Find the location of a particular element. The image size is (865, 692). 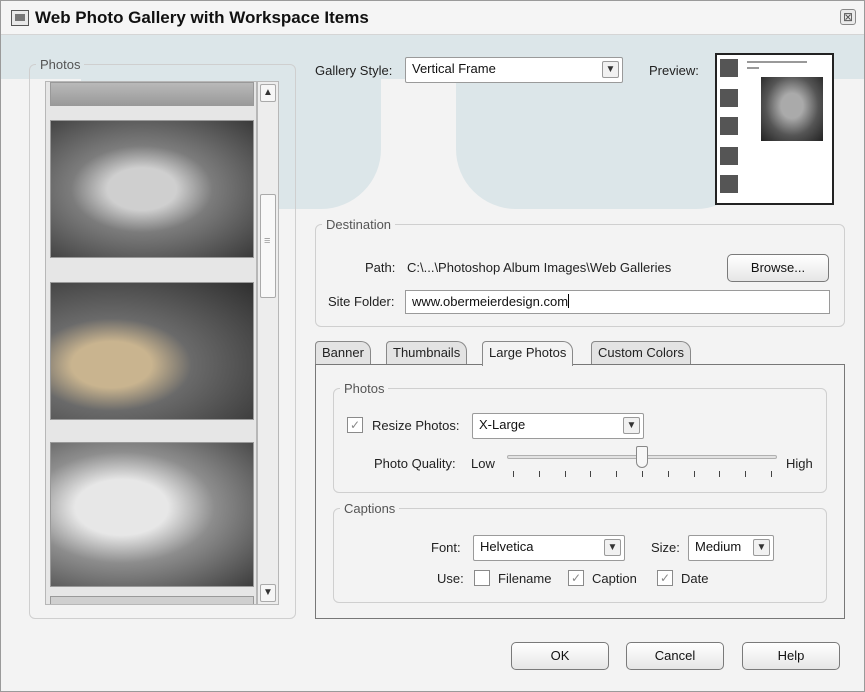

site-folder-label: Site Folder: is located at coordinates (361, 301).